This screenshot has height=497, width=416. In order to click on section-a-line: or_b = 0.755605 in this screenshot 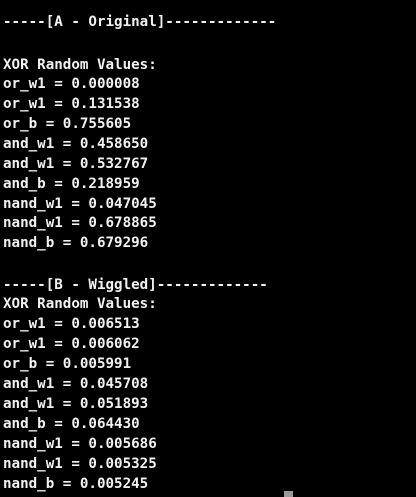, I will do `click(67, 124)`.